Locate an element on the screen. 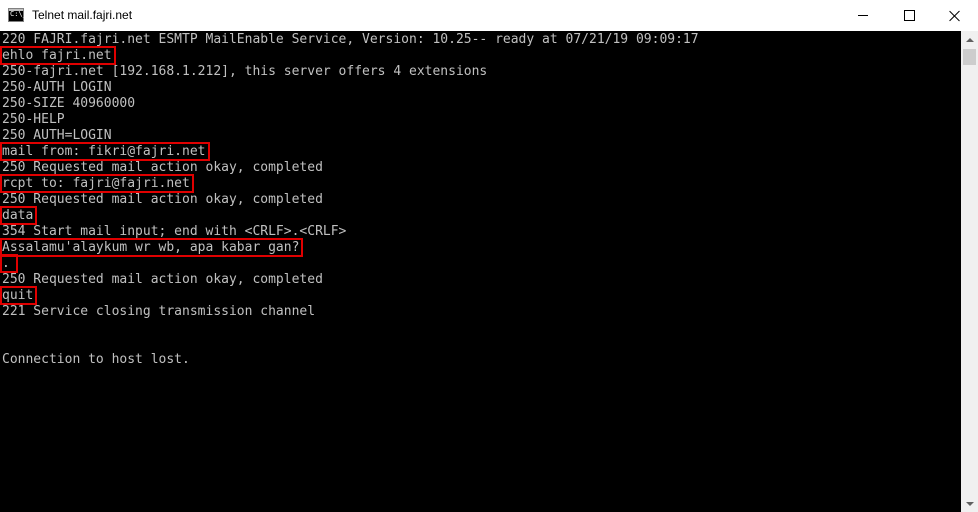  maximize-button is located at coordinates (909, 15).